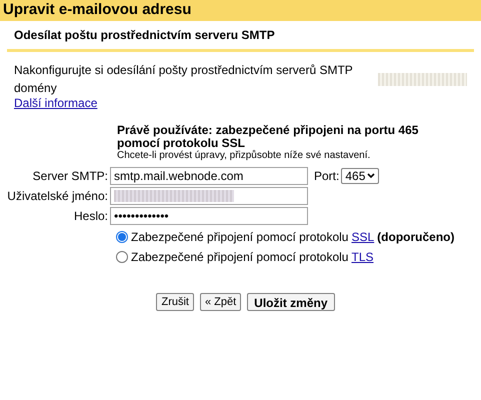  Describe the element at coordinates (141, 216) in the screenshot. I see `field-value: •••••••••••••` at that location.